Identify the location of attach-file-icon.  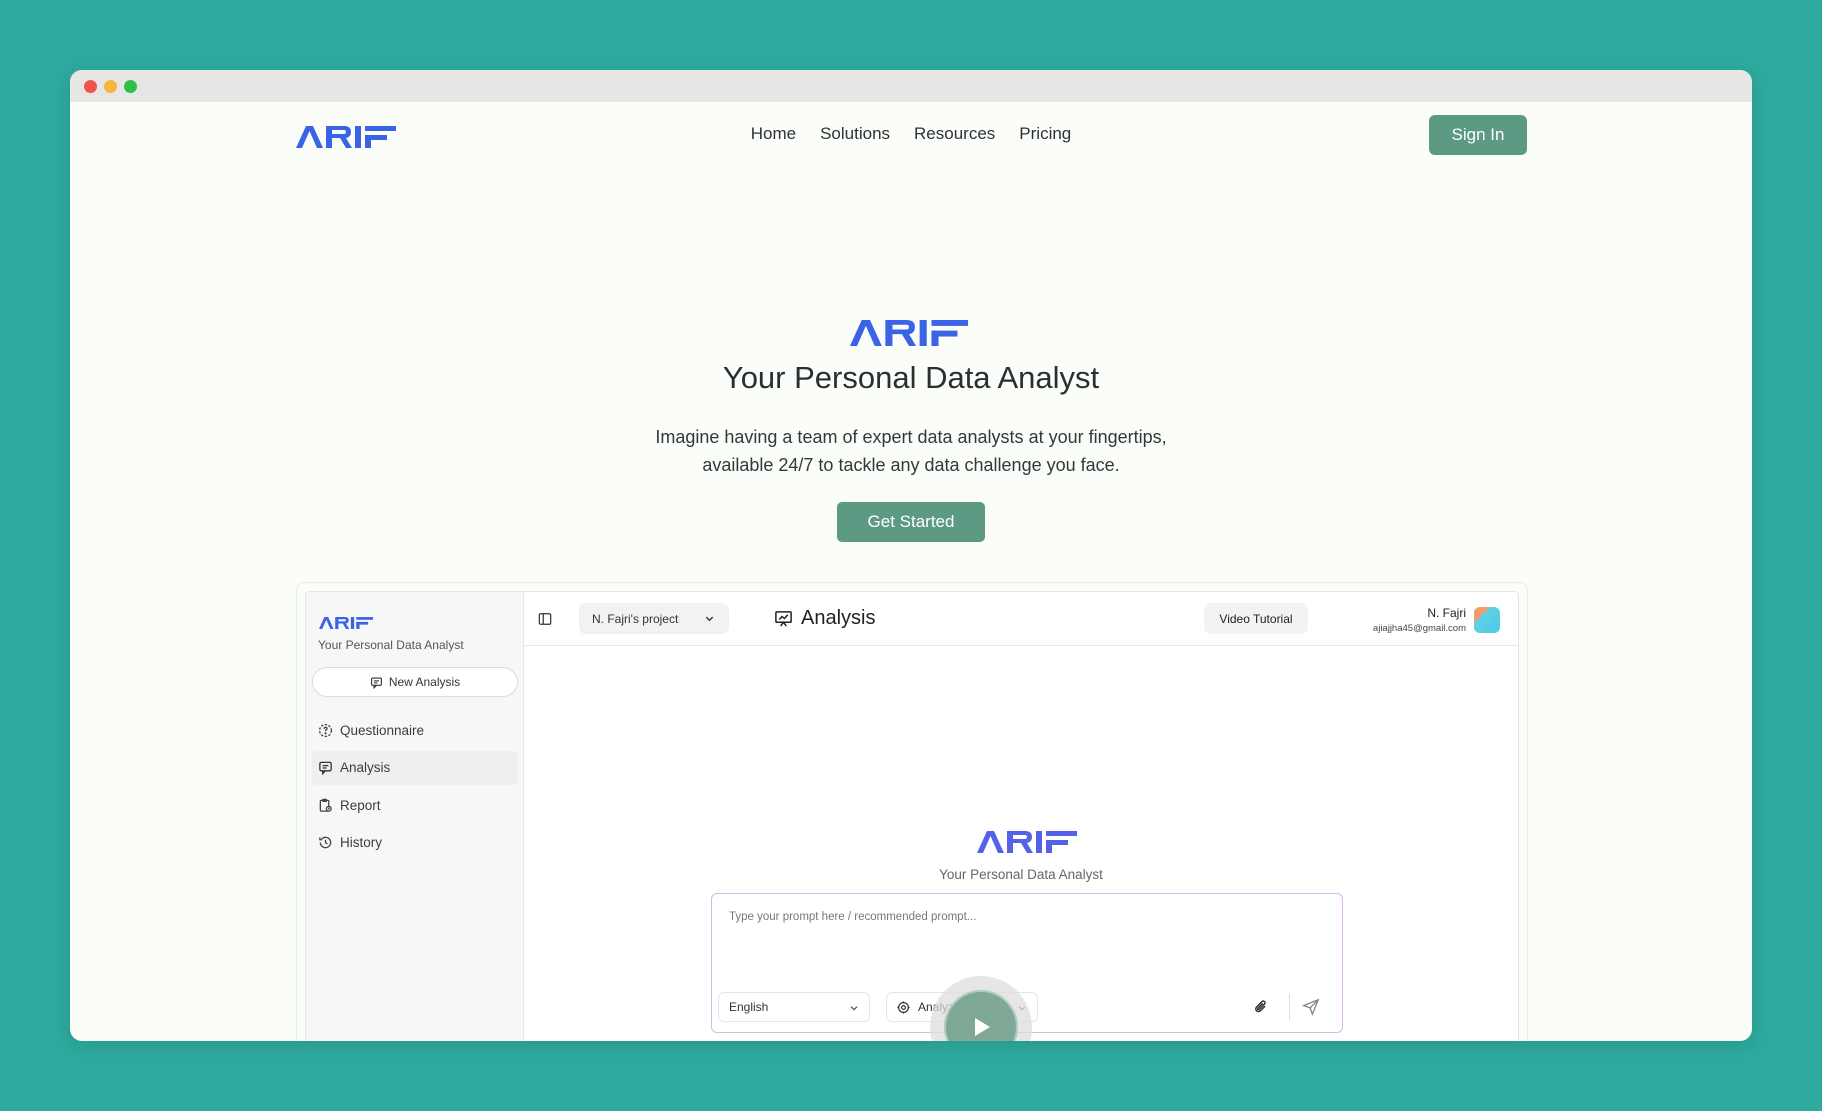
(1261, 1007).